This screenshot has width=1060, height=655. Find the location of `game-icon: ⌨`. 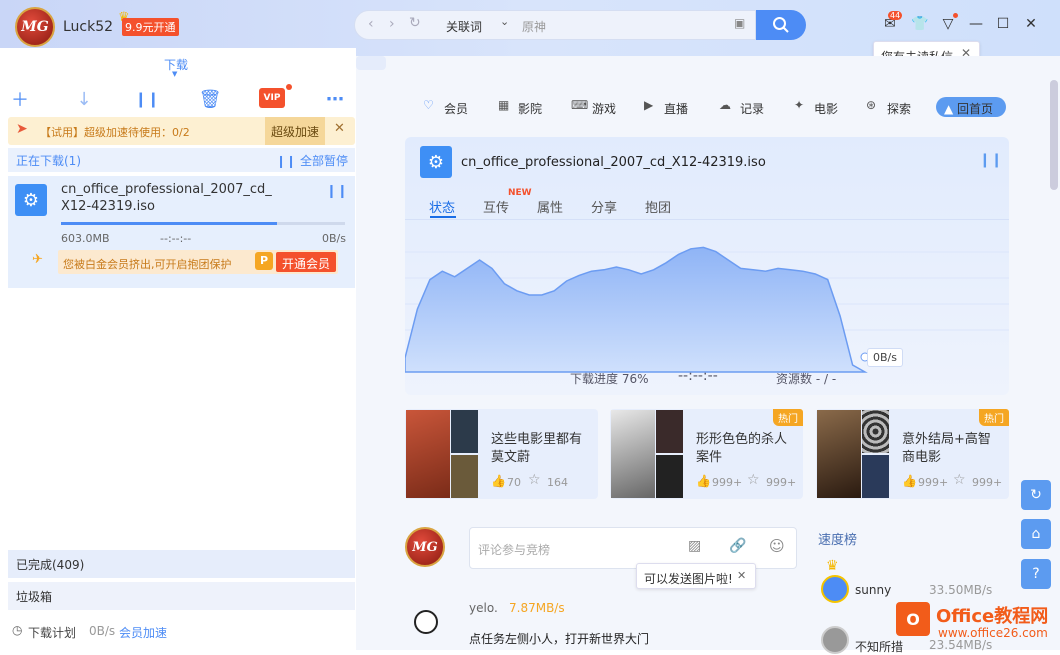

game-icon: ⌨ is located at coordinates (580, 105).